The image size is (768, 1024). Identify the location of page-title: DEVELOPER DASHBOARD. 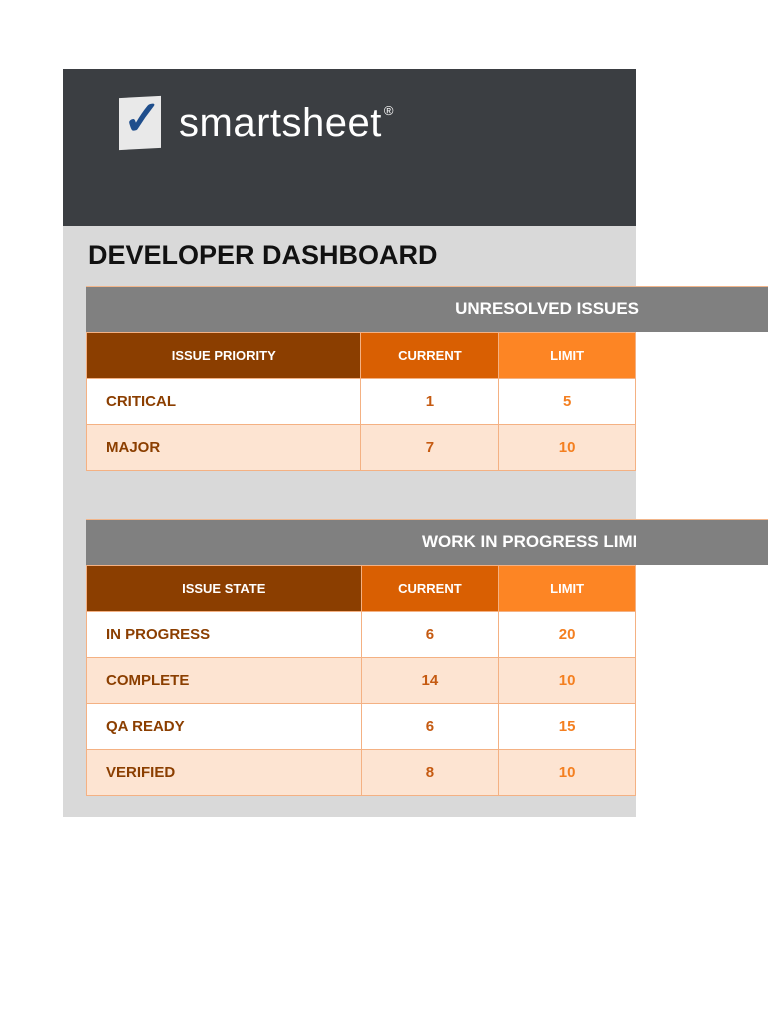
(263, 255).